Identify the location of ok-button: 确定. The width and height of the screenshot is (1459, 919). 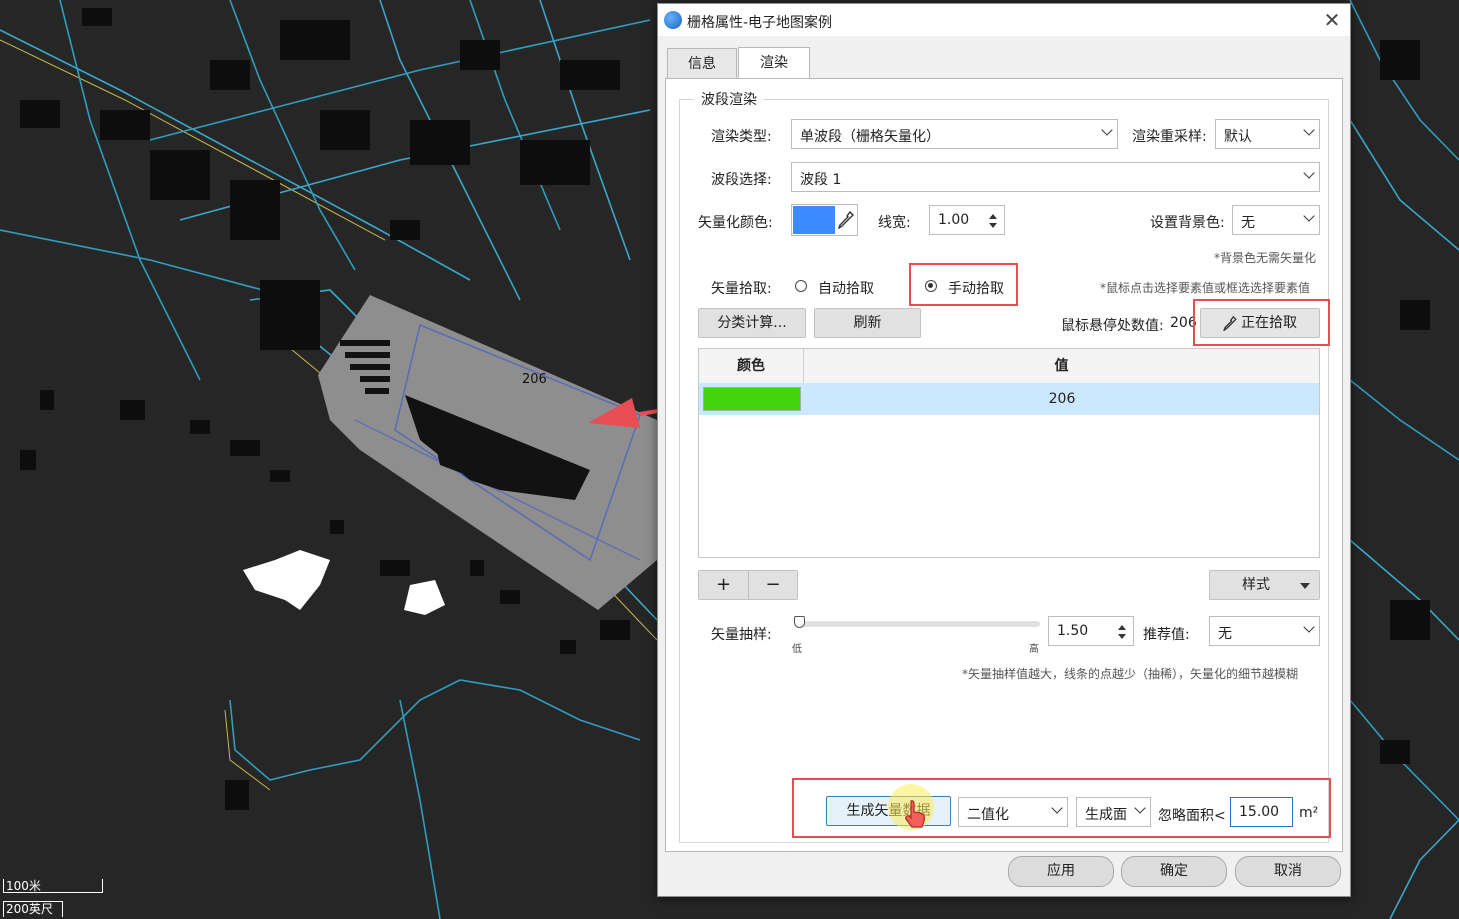
(1174, 871).